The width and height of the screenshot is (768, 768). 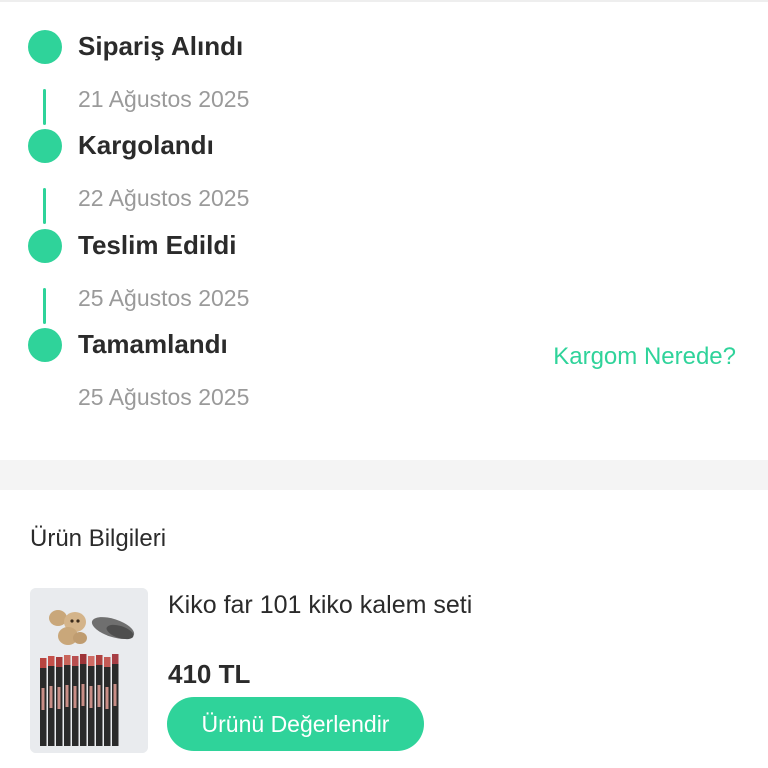 I want to click on top-divider, so click(x=384, y=1).